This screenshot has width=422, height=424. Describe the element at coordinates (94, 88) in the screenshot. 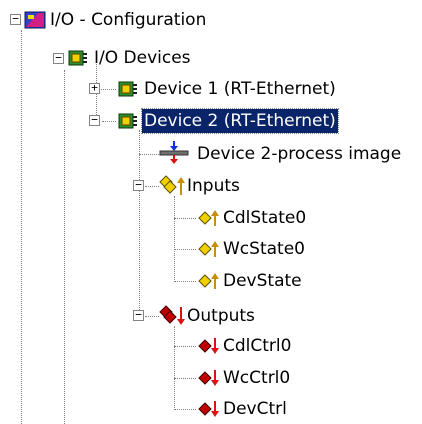

I see `device1-expand-toggle: +` at that location.